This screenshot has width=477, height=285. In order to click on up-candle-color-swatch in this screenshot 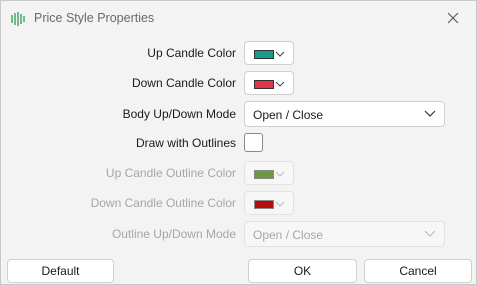, I will do `click(264, 54)`.